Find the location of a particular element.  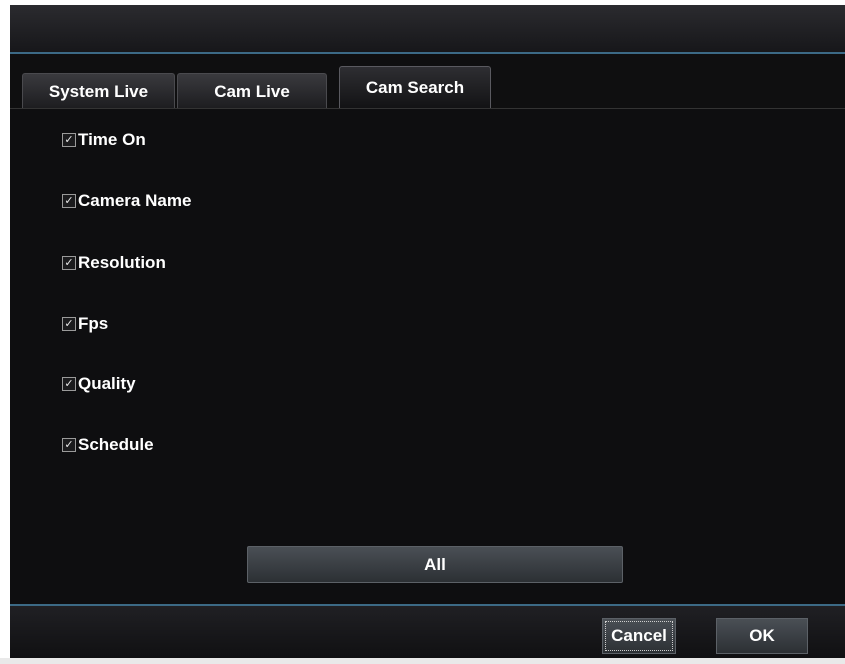

option-label: Fps is located at coordinates (93, 323).